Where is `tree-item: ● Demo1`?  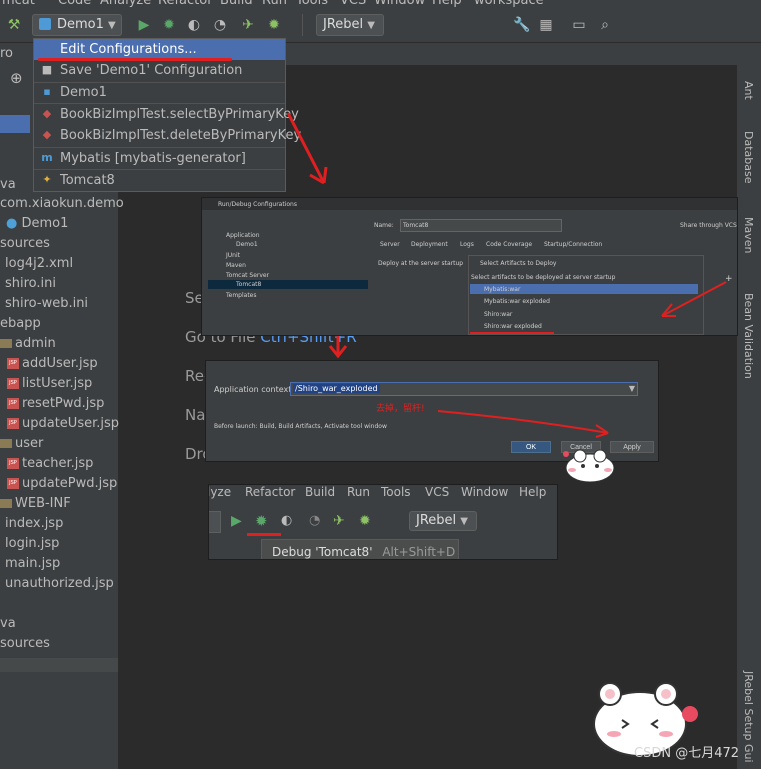 tree-item: ● Demo1 is located at coordinates (37, 223).